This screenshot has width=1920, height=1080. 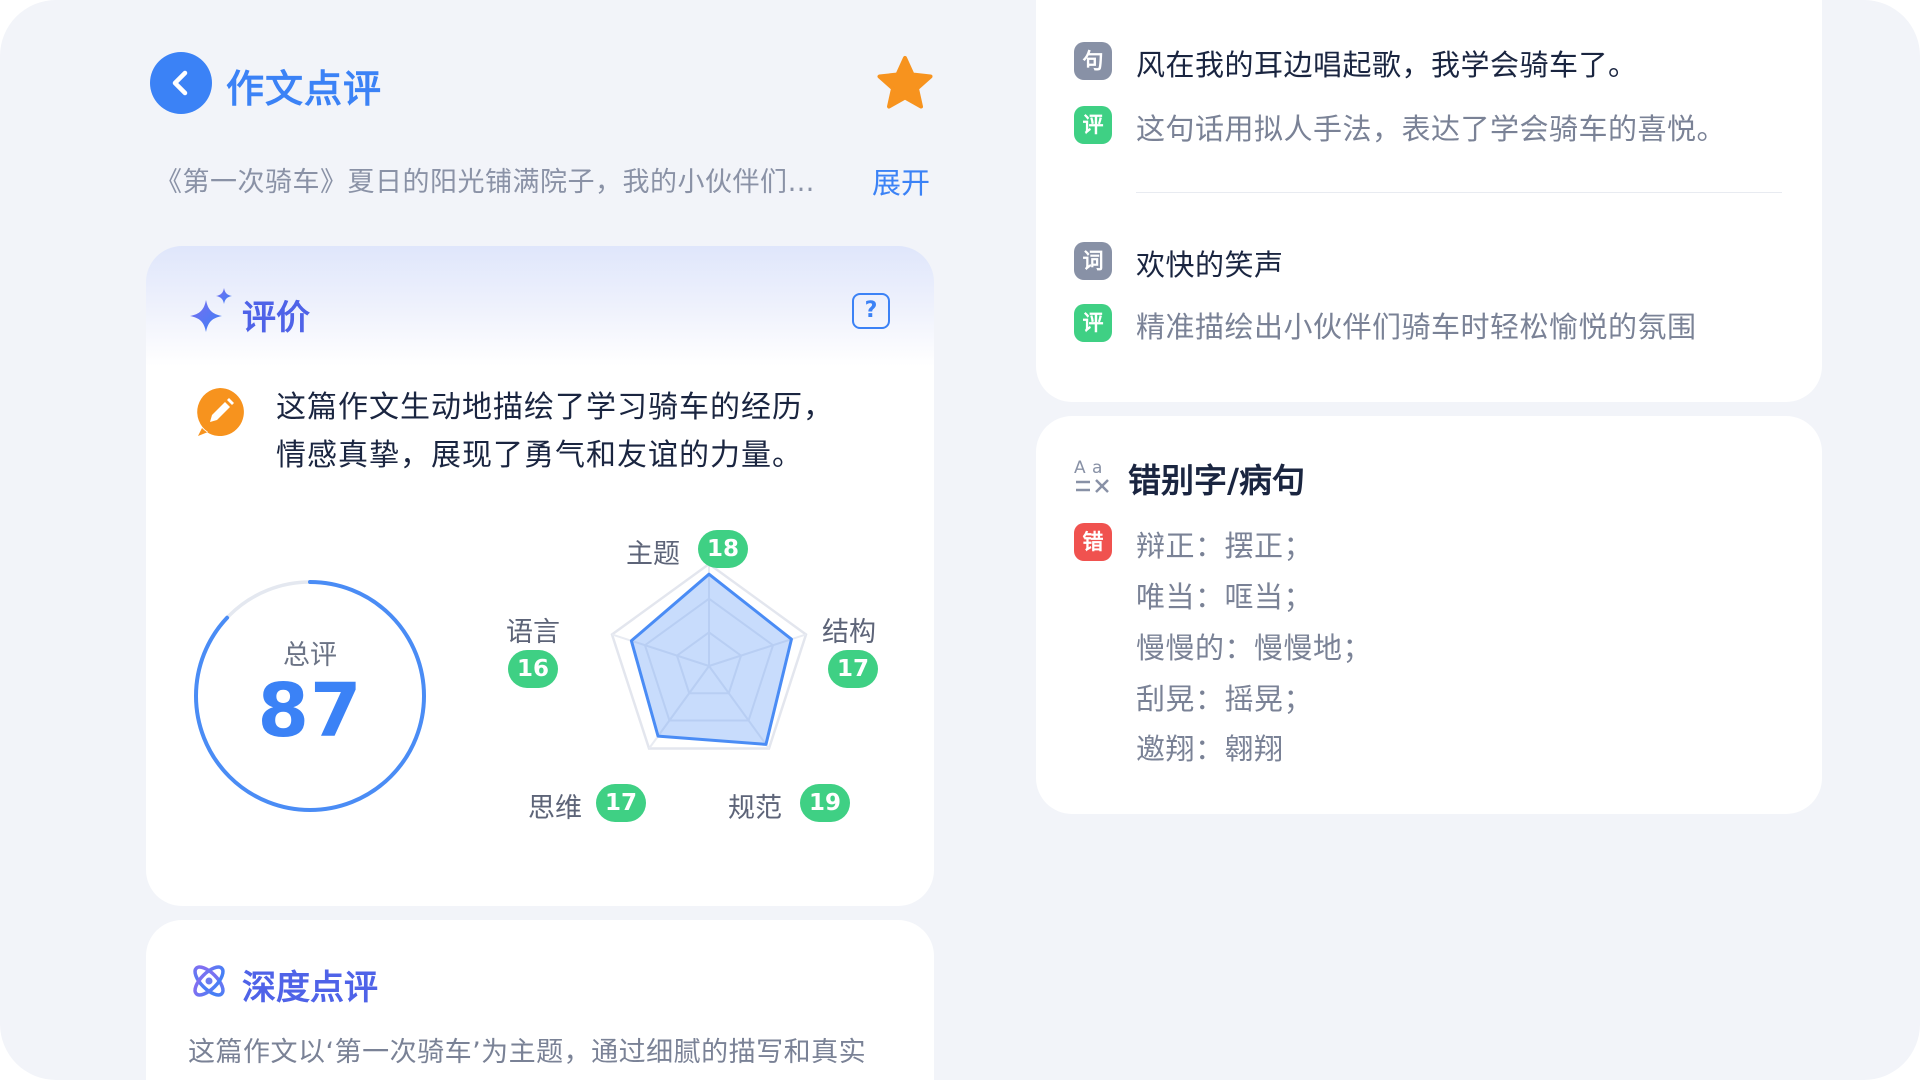 I want to click on star-icon, so click(x=905, y=82).